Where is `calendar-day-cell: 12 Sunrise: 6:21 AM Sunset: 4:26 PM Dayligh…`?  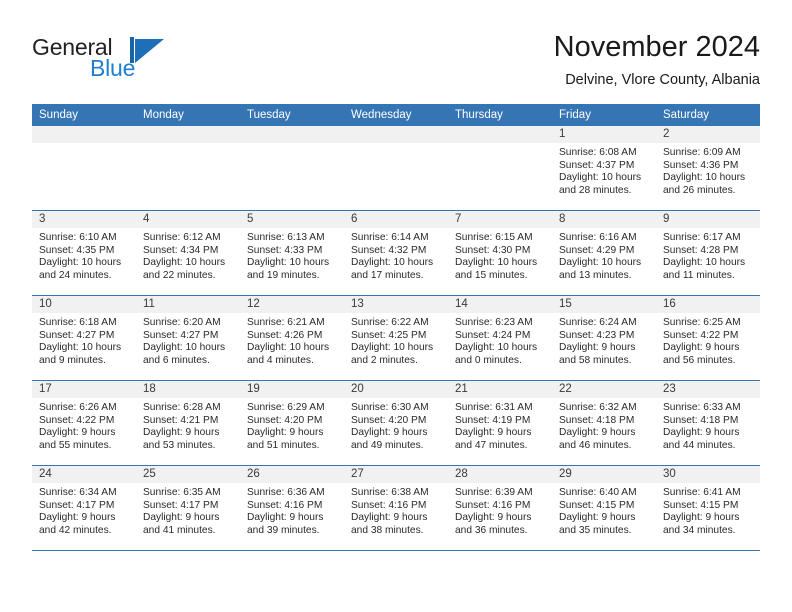
calendar-day-cell: 12 Sunrise: 6:21 AM Sunset: 4:26 PM Dayligh… is located at coordinates (292, 338).